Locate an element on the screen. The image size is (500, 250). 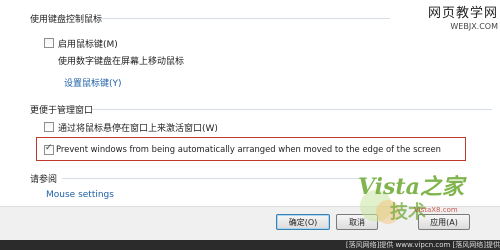
watermark-webjx: 网页教学网 WEBJX.COM is located at coordinates (450, 22).